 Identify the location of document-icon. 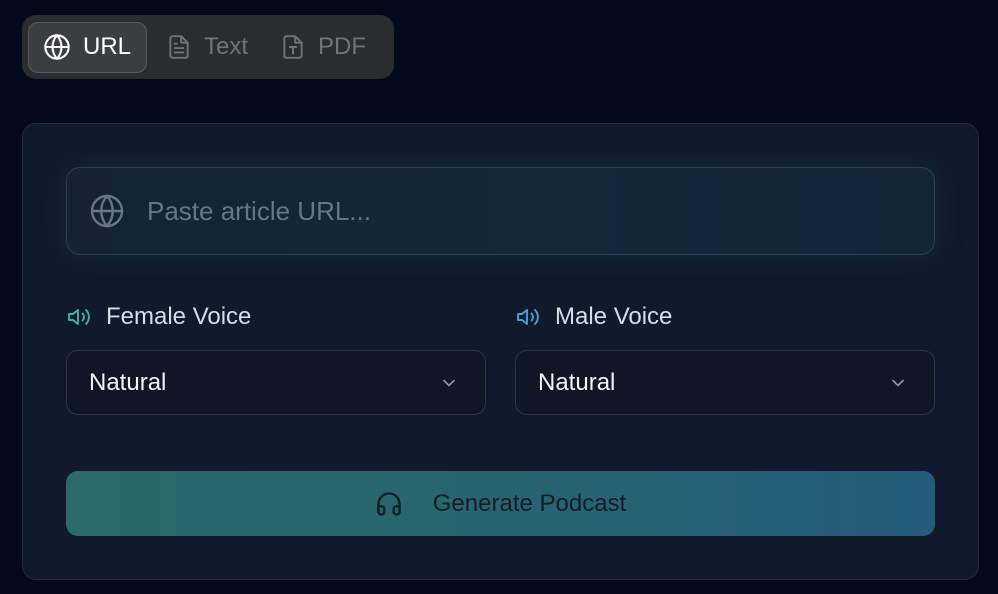
(179, 47).